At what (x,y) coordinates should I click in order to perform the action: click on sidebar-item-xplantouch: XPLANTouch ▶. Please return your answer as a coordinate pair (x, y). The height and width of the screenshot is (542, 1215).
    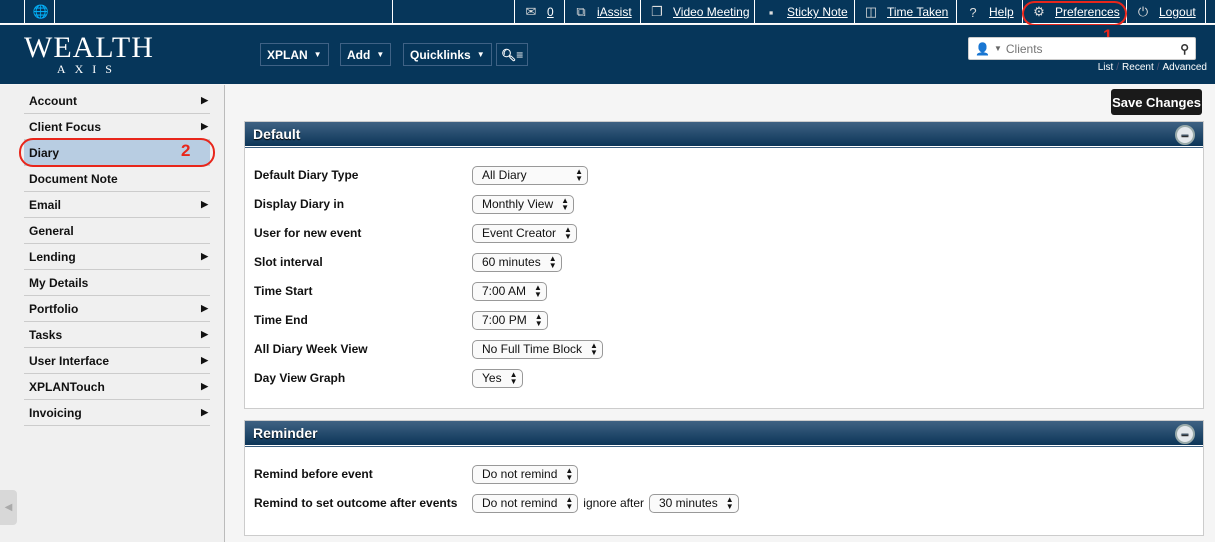
    Looking at the image, I should click on (117, 387).